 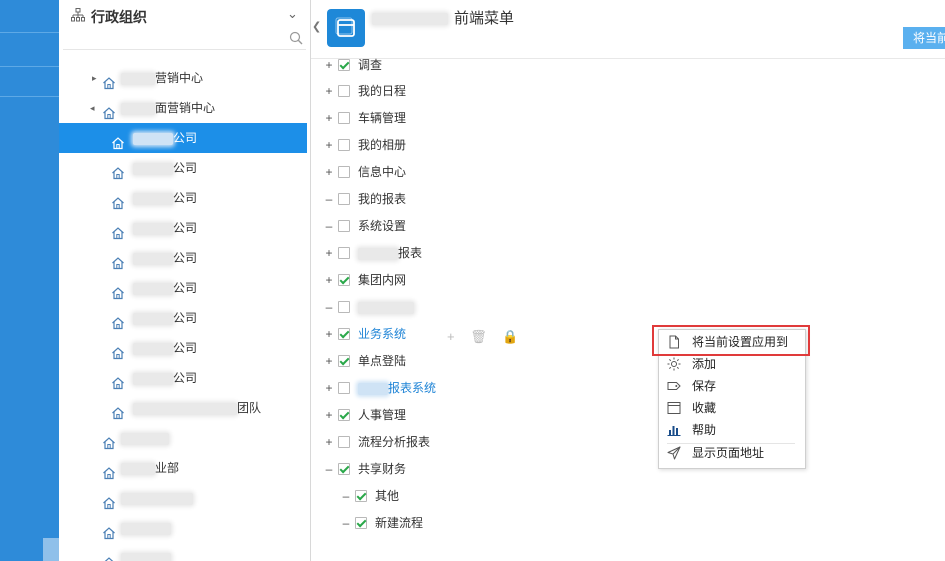 What do you see at coordinates (382, 469) in the screenshot?
I see `menu-item-label: 共享财务` at bounding box center [382, 469].